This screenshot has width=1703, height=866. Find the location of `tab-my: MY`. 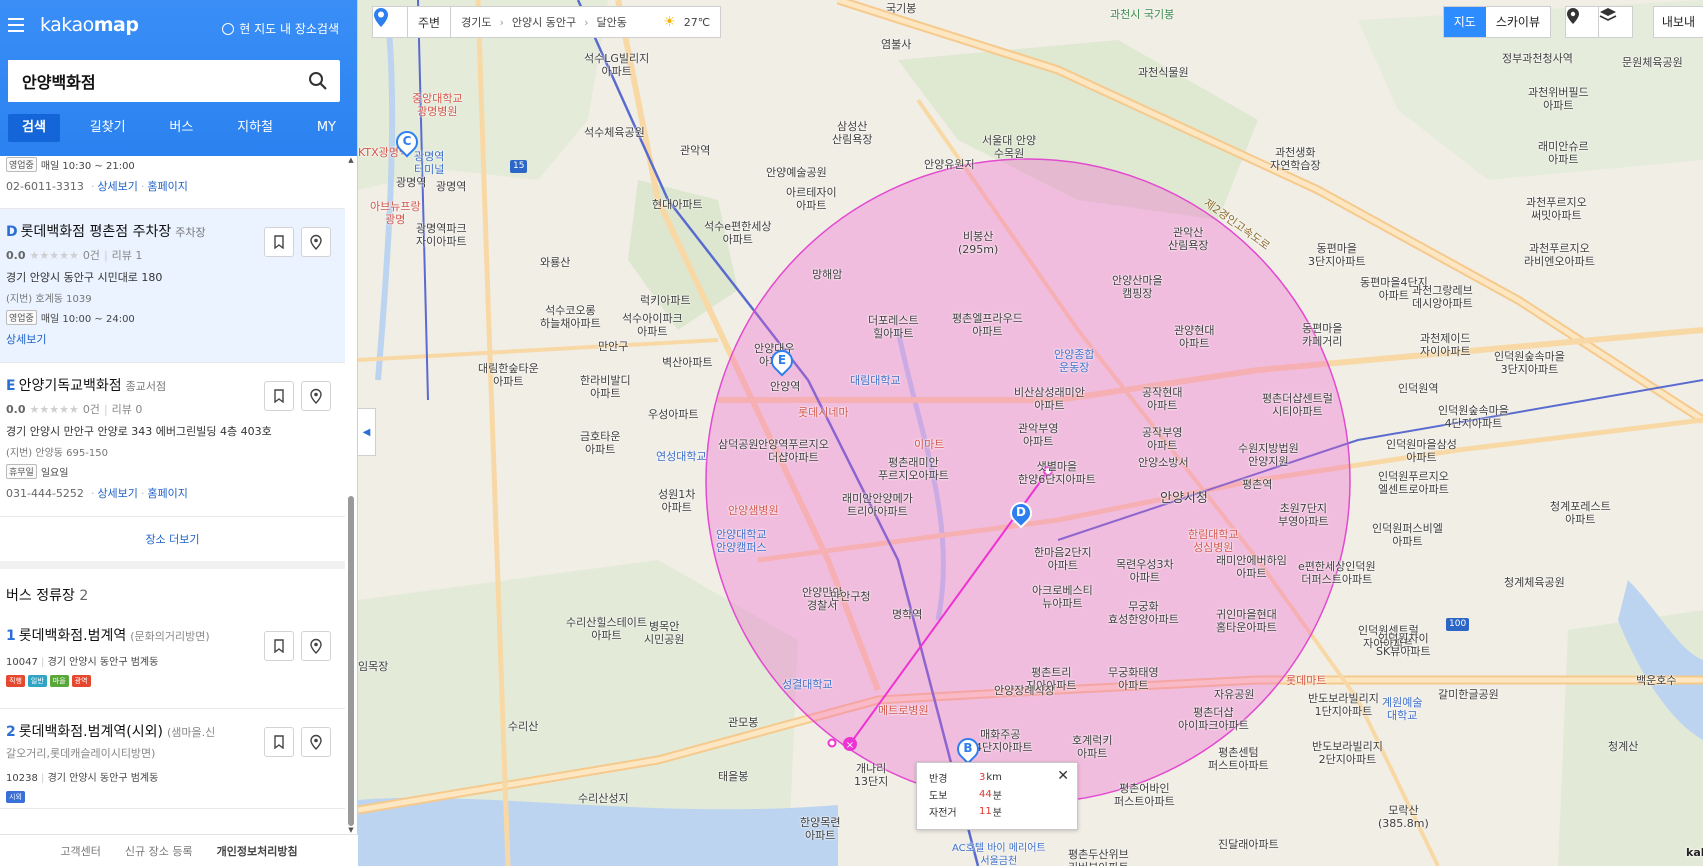

tab-my: MY is located at coordinates (326, 128).